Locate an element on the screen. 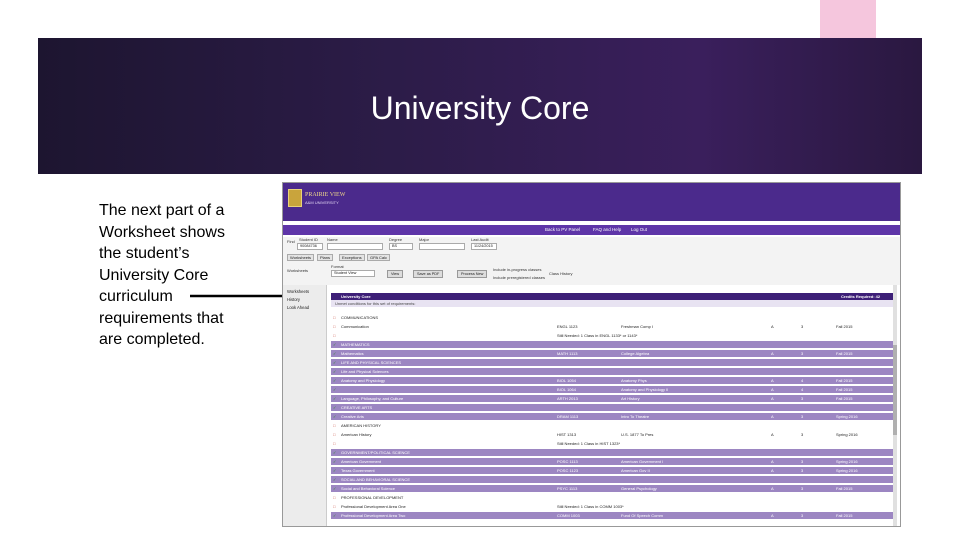  row-name: Language, Philosophy, and Culture is located at coordinates (372, 398).